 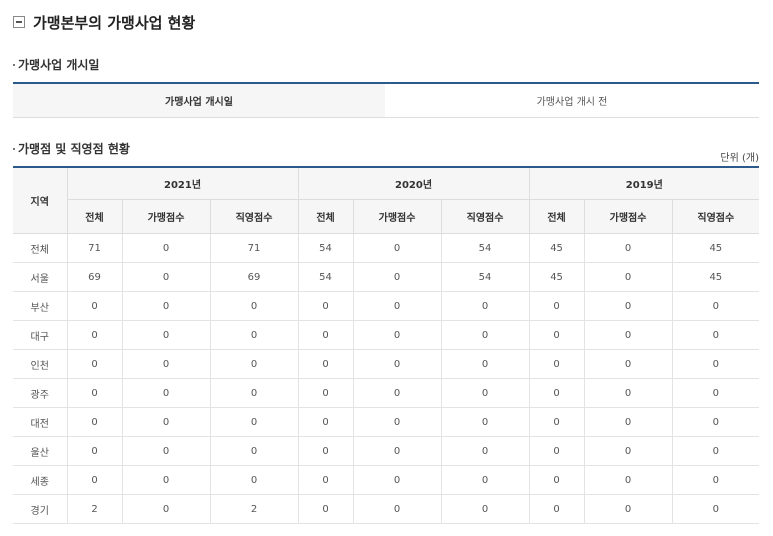 I want to click on table-row: 대전 0 0 0 0 0 0 0 0 0, so click(x=386, y=422).